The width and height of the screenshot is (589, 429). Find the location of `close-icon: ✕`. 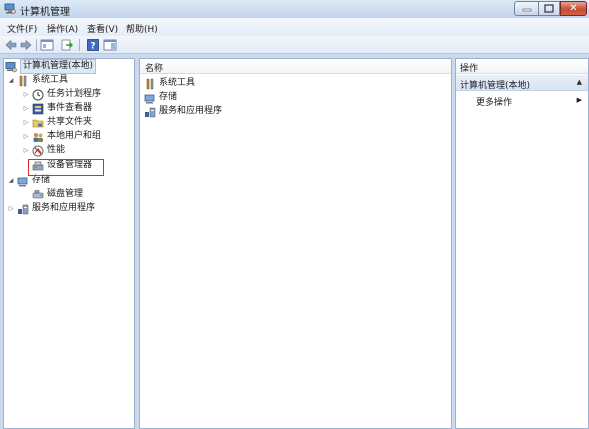

close-icon: ✕ is located at coordinates (573, 8).